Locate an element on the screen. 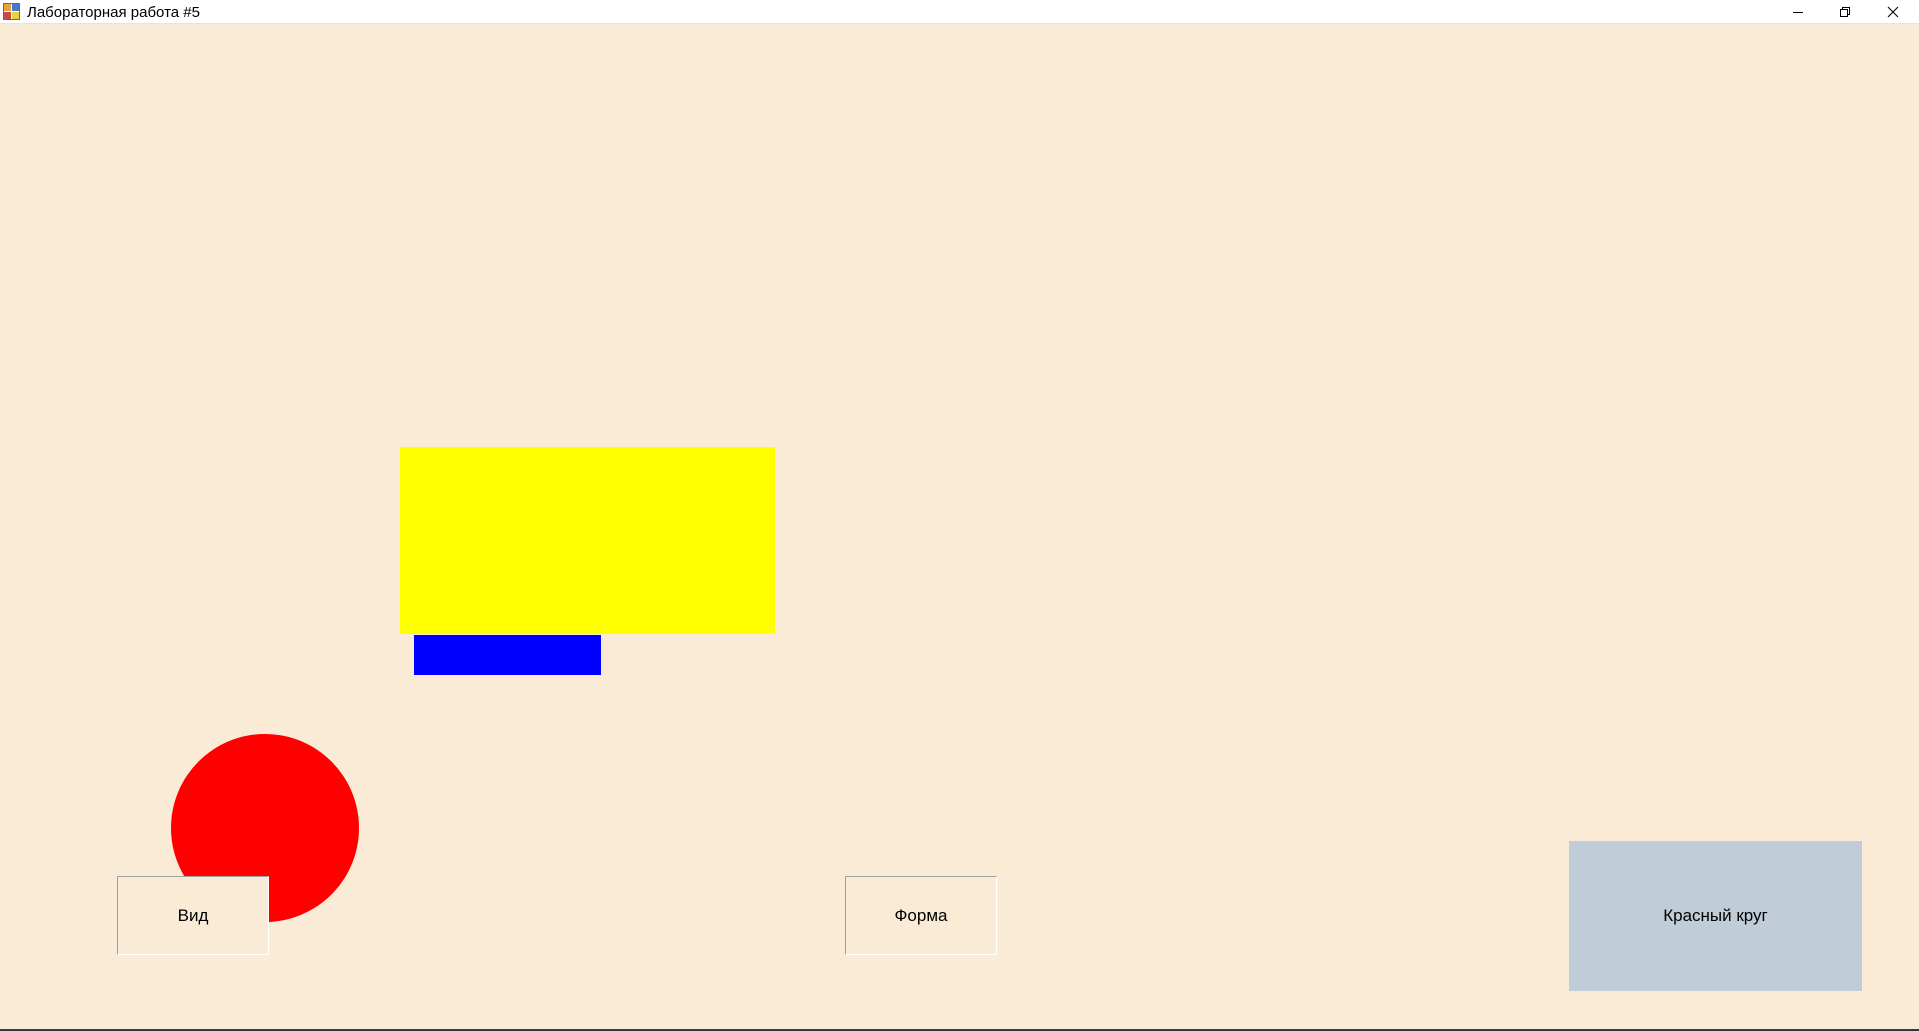 The height and width of the screenshot is (1031, 1919). title-bar: Лабораторная работа #5 is located at coordinates (959, 12).